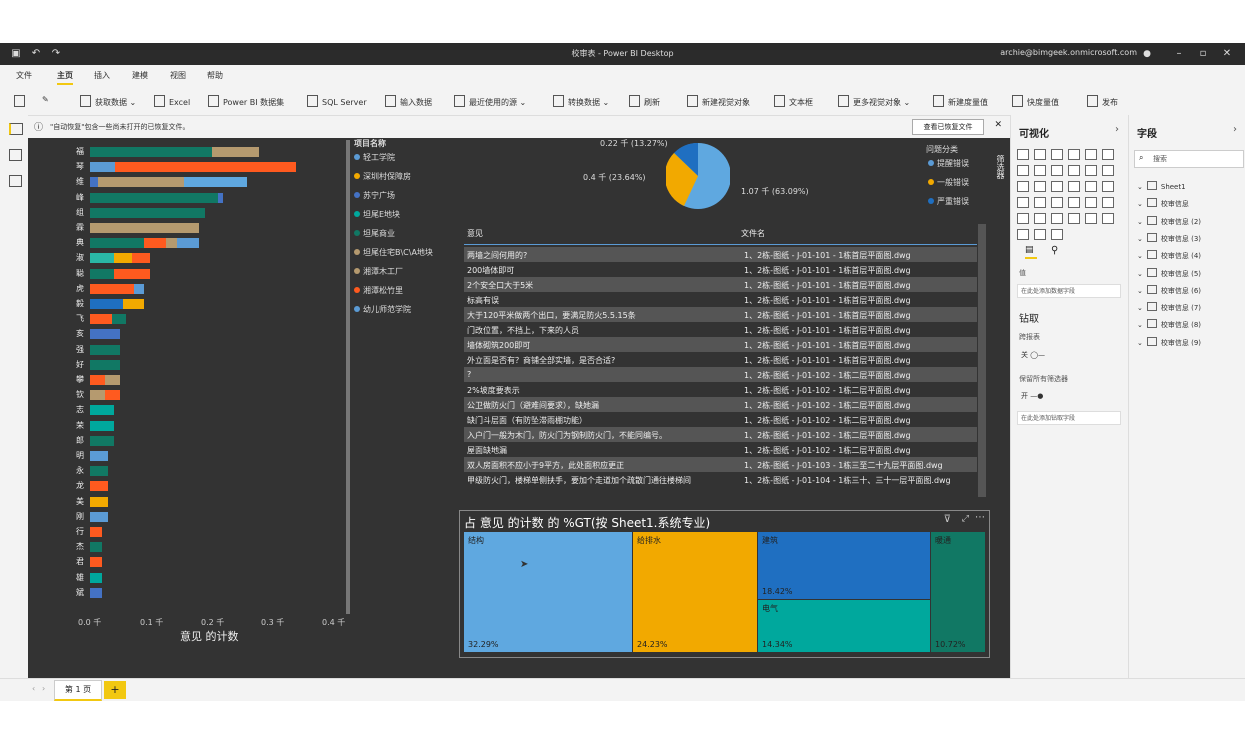  What do you see at coordinates (115, 690) in the screenshot?
I see `add-page-button: +` at bounding box center [115, 690].